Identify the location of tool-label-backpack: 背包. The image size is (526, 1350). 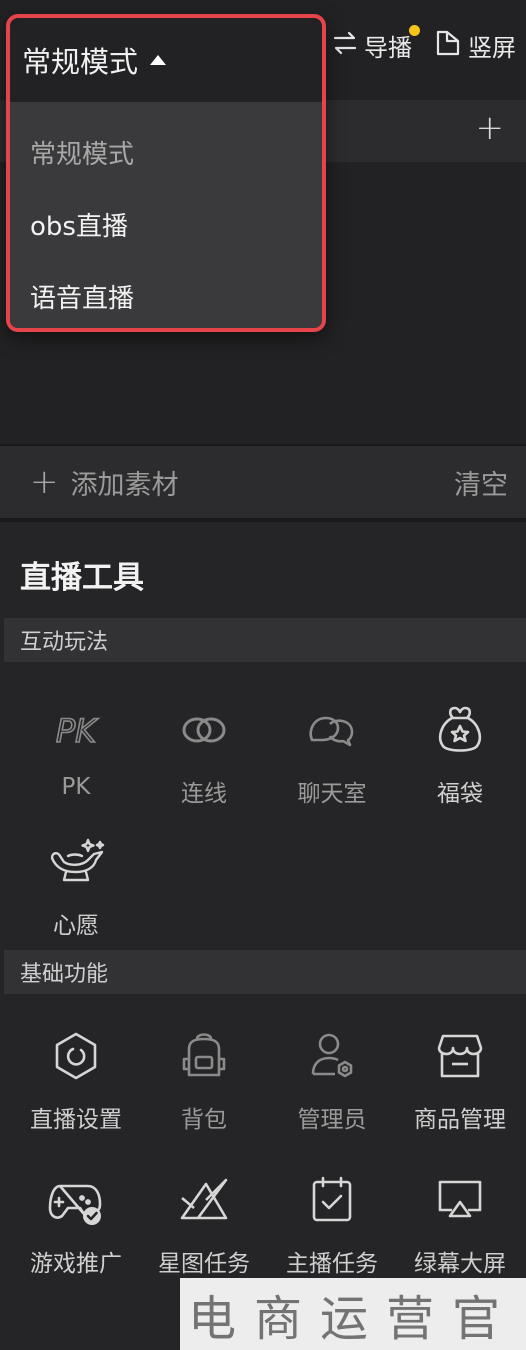
(204, 1120).